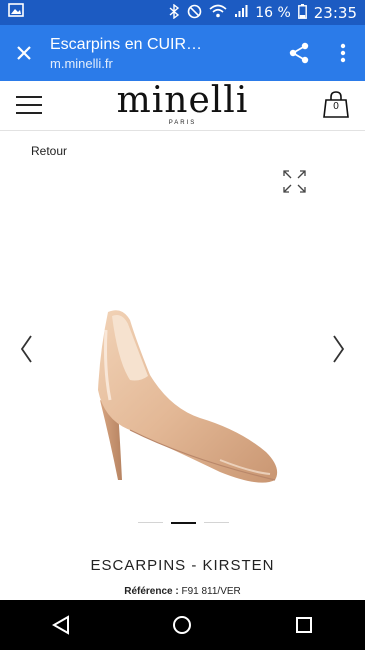 The image size is (365, 650). I want to click on close-icon, so click(24, 53).